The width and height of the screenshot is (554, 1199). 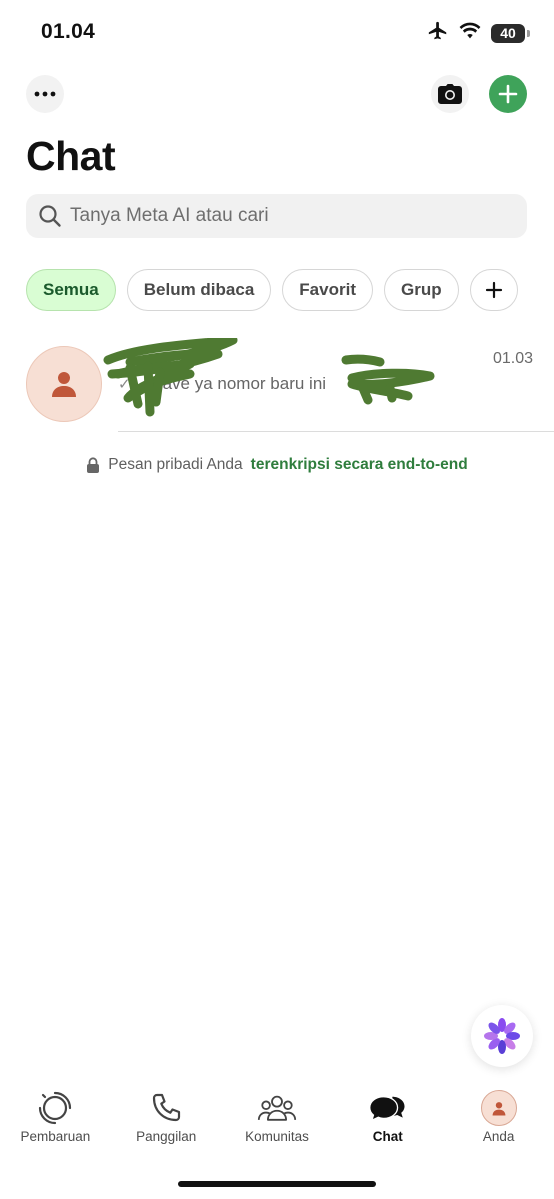 What do you see at coordinates (55, 1136) in the screenshot?
I see `tab-label: Pembaruan` at bounding box center [55, 1136].